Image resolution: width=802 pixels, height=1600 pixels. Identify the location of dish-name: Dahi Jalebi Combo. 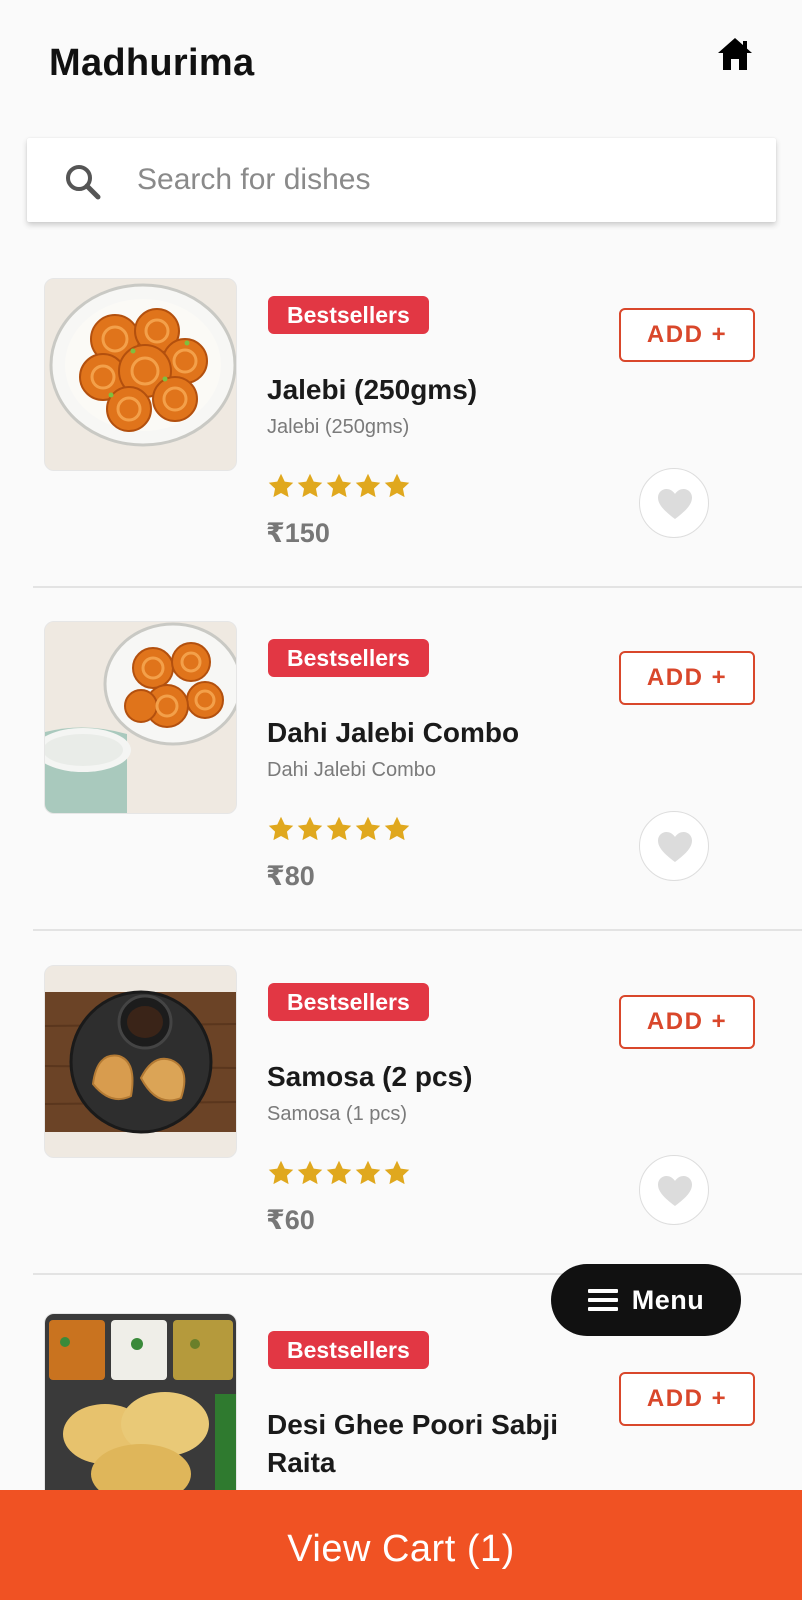
(393, 732).